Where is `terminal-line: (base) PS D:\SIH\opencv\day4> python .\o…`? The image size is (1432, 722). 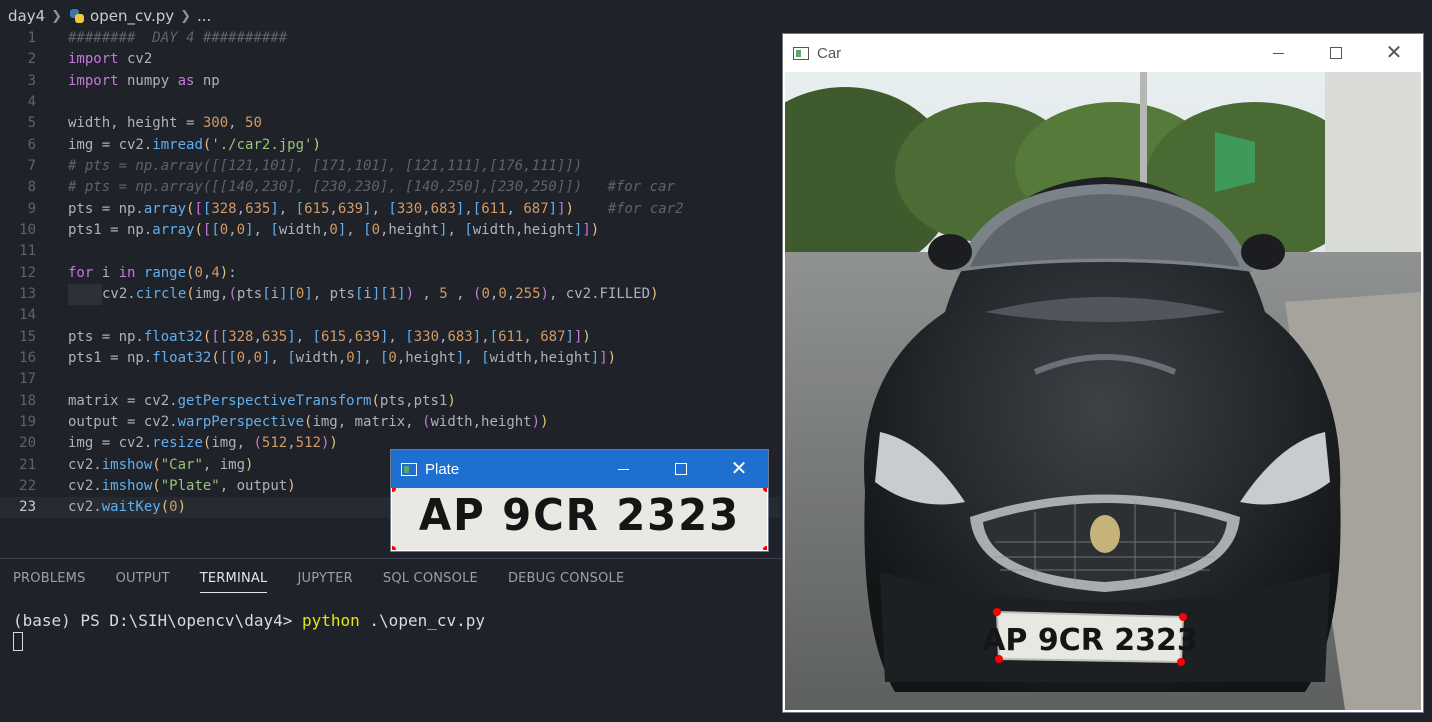 terminal-line: (base) PS D:\SIH\opencv\day4> python .\o… is located at coordinates (249, 620).